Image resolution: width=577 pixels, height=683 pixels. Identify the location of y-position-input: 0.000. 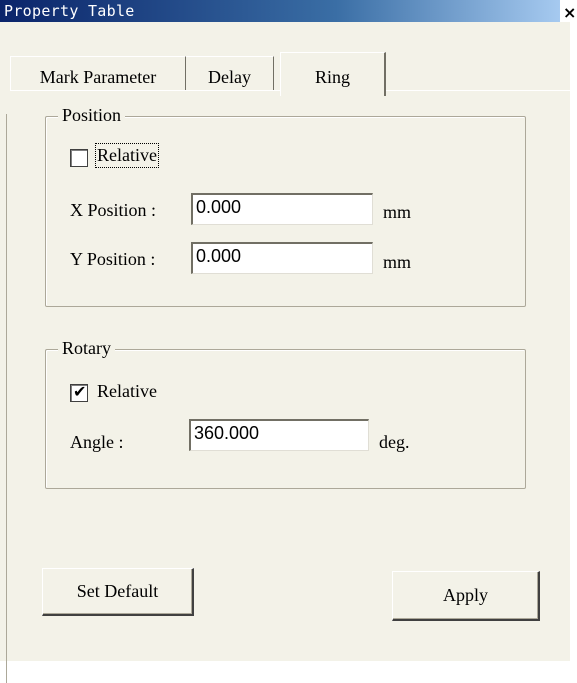
(282, 258).